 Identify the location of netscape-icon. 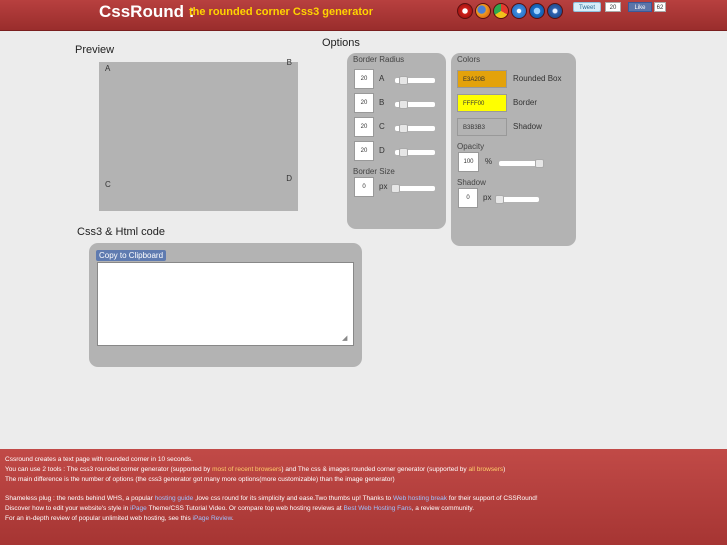
(555, 11).